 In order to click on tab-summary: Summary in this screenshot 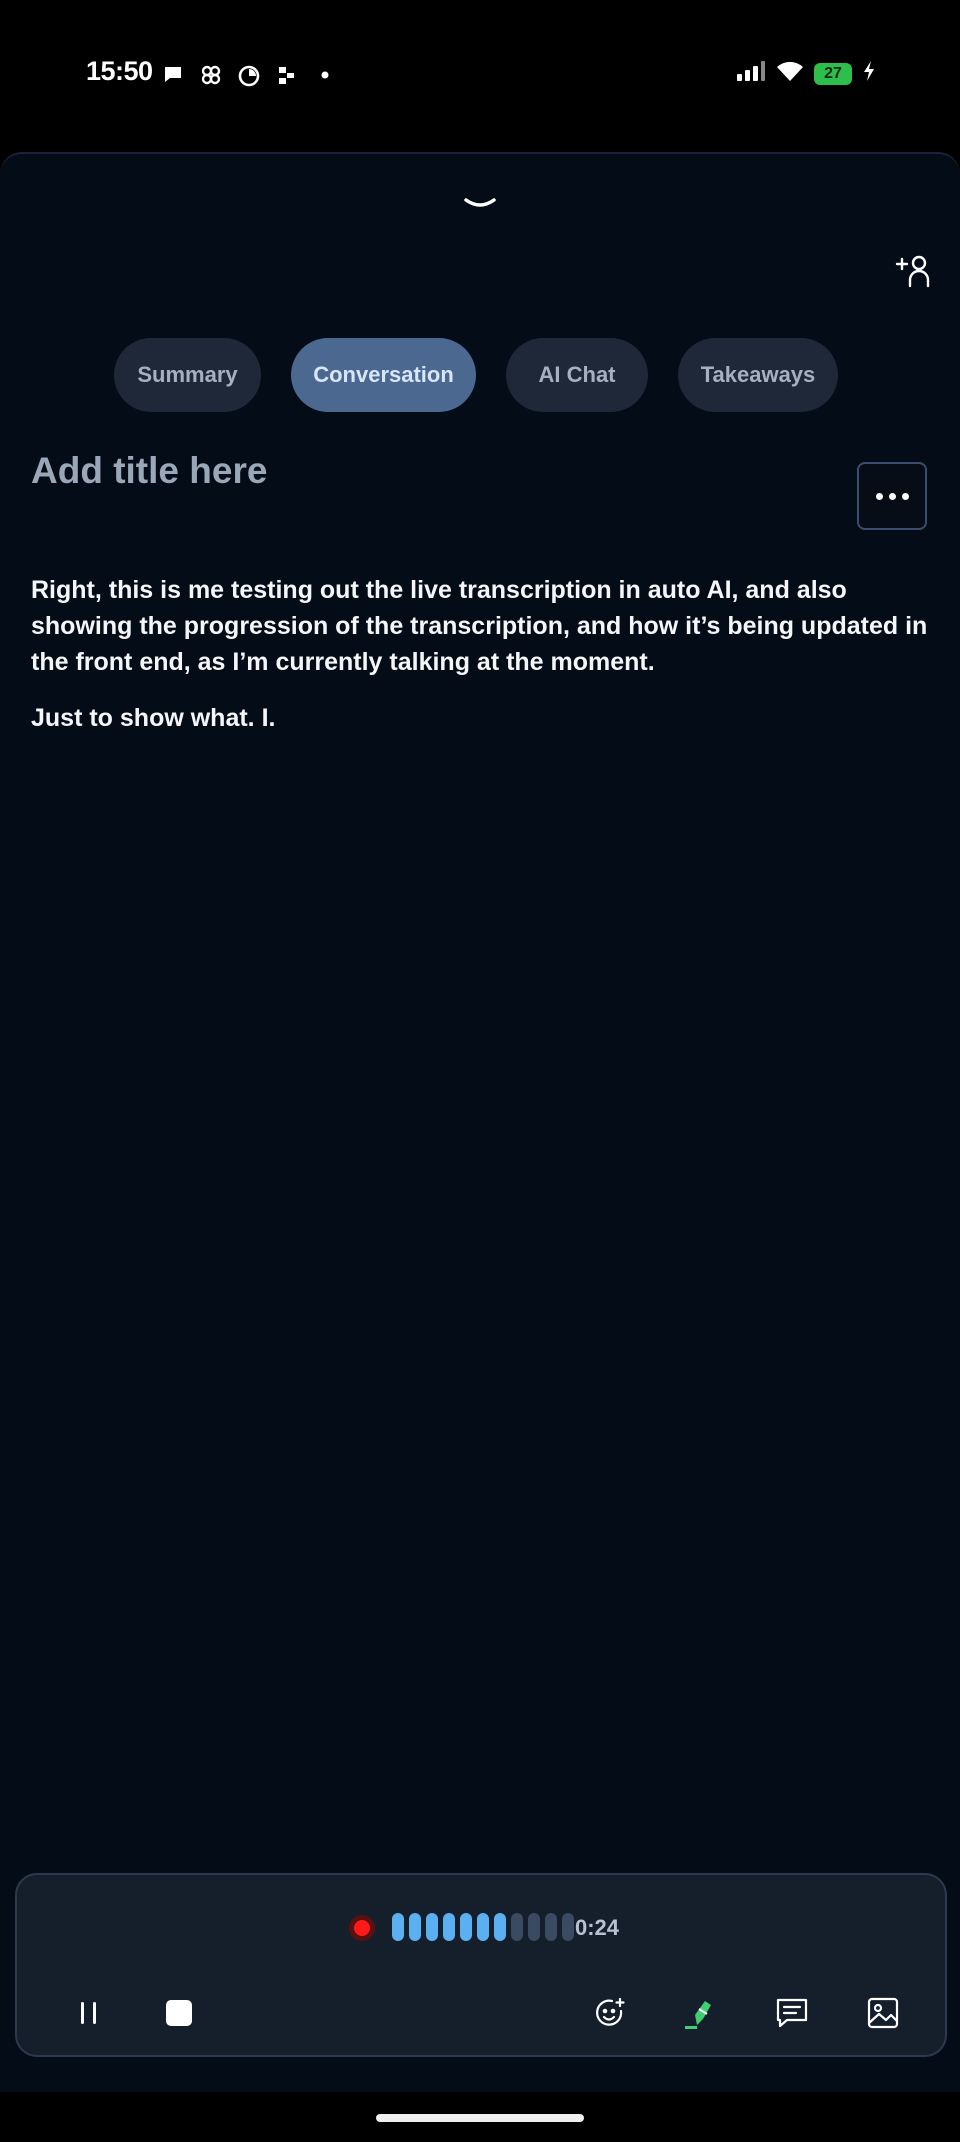, I will do `click(187, 375)`.